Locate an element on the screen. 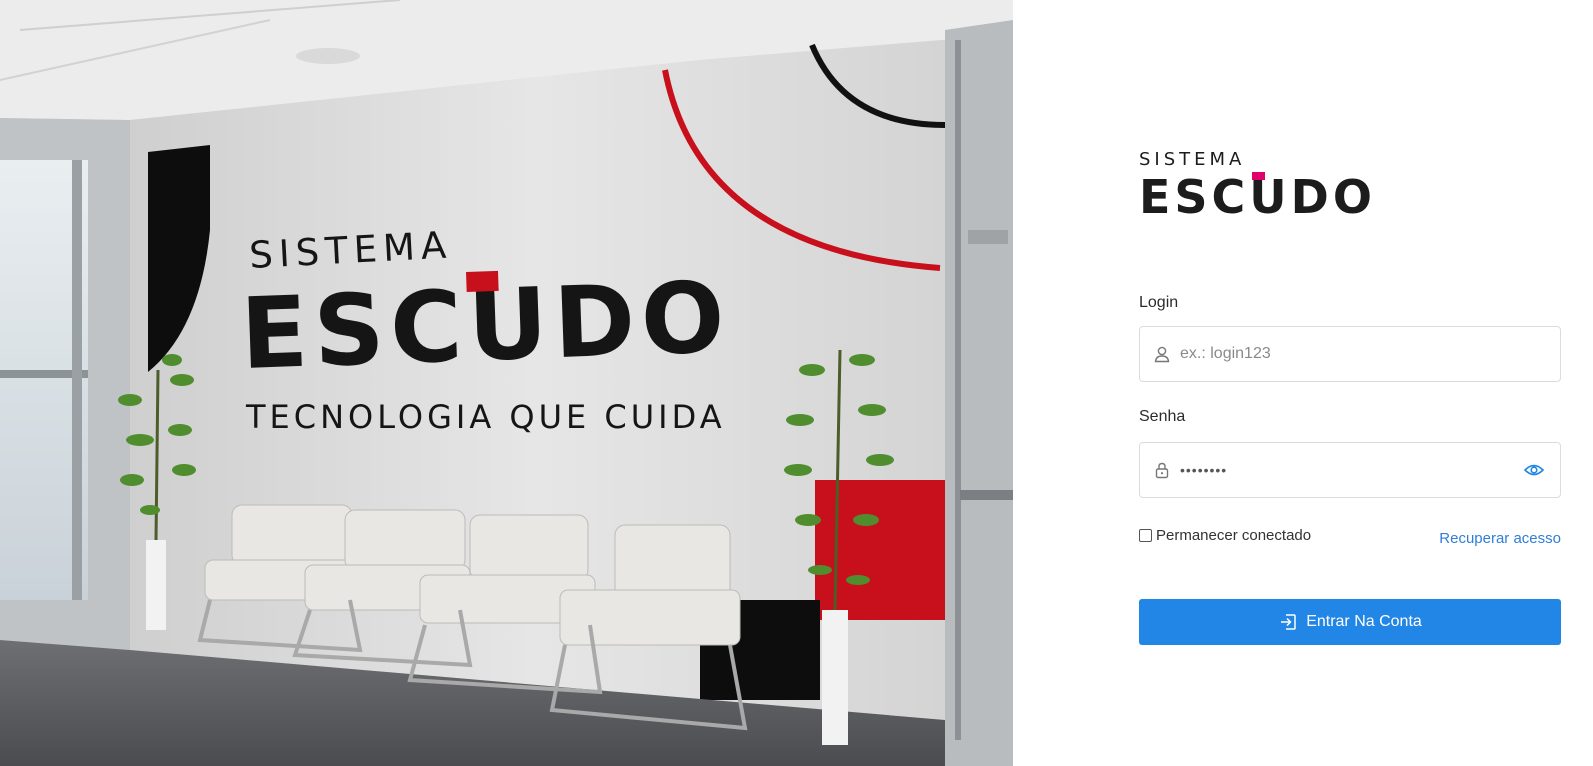 The height and width of the screenshot is (766, 1593). eye-icon is located at coordinates (1534, 470).